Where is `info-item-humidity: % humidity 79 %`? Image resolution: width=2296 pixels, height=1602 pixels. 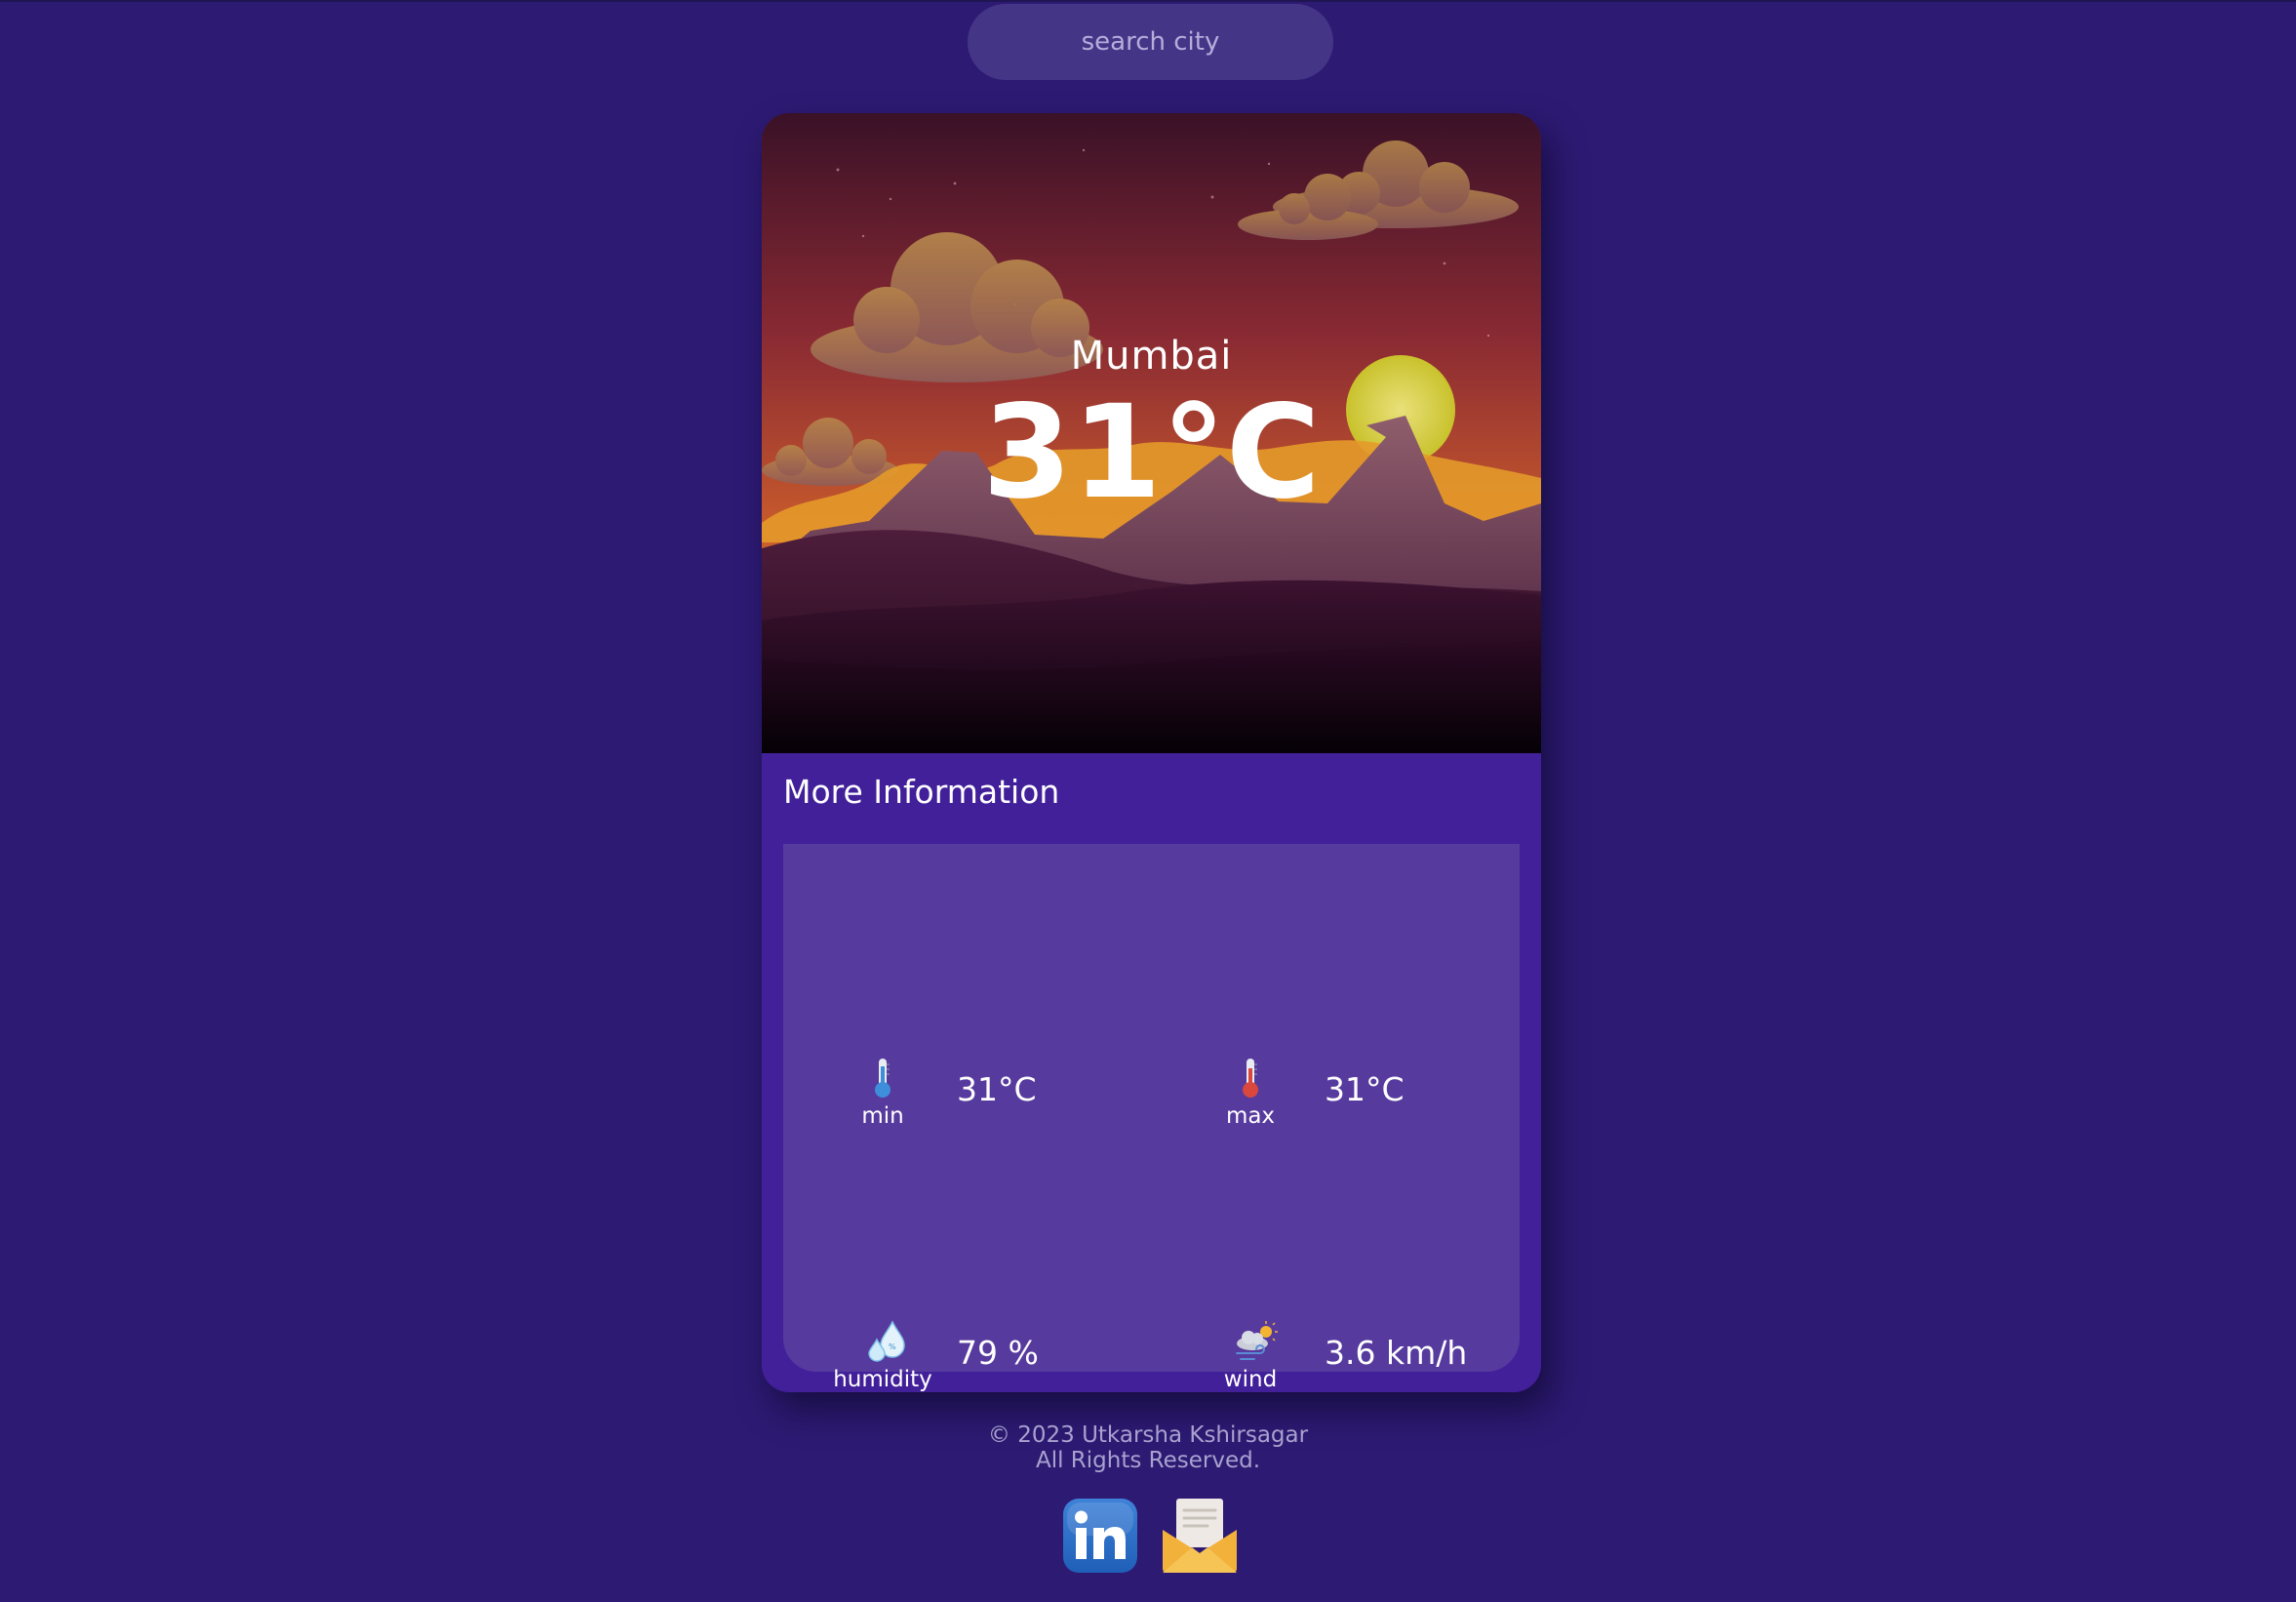 info-item-humidity: % humidity 79 % is located at coordinates (988, 1356).